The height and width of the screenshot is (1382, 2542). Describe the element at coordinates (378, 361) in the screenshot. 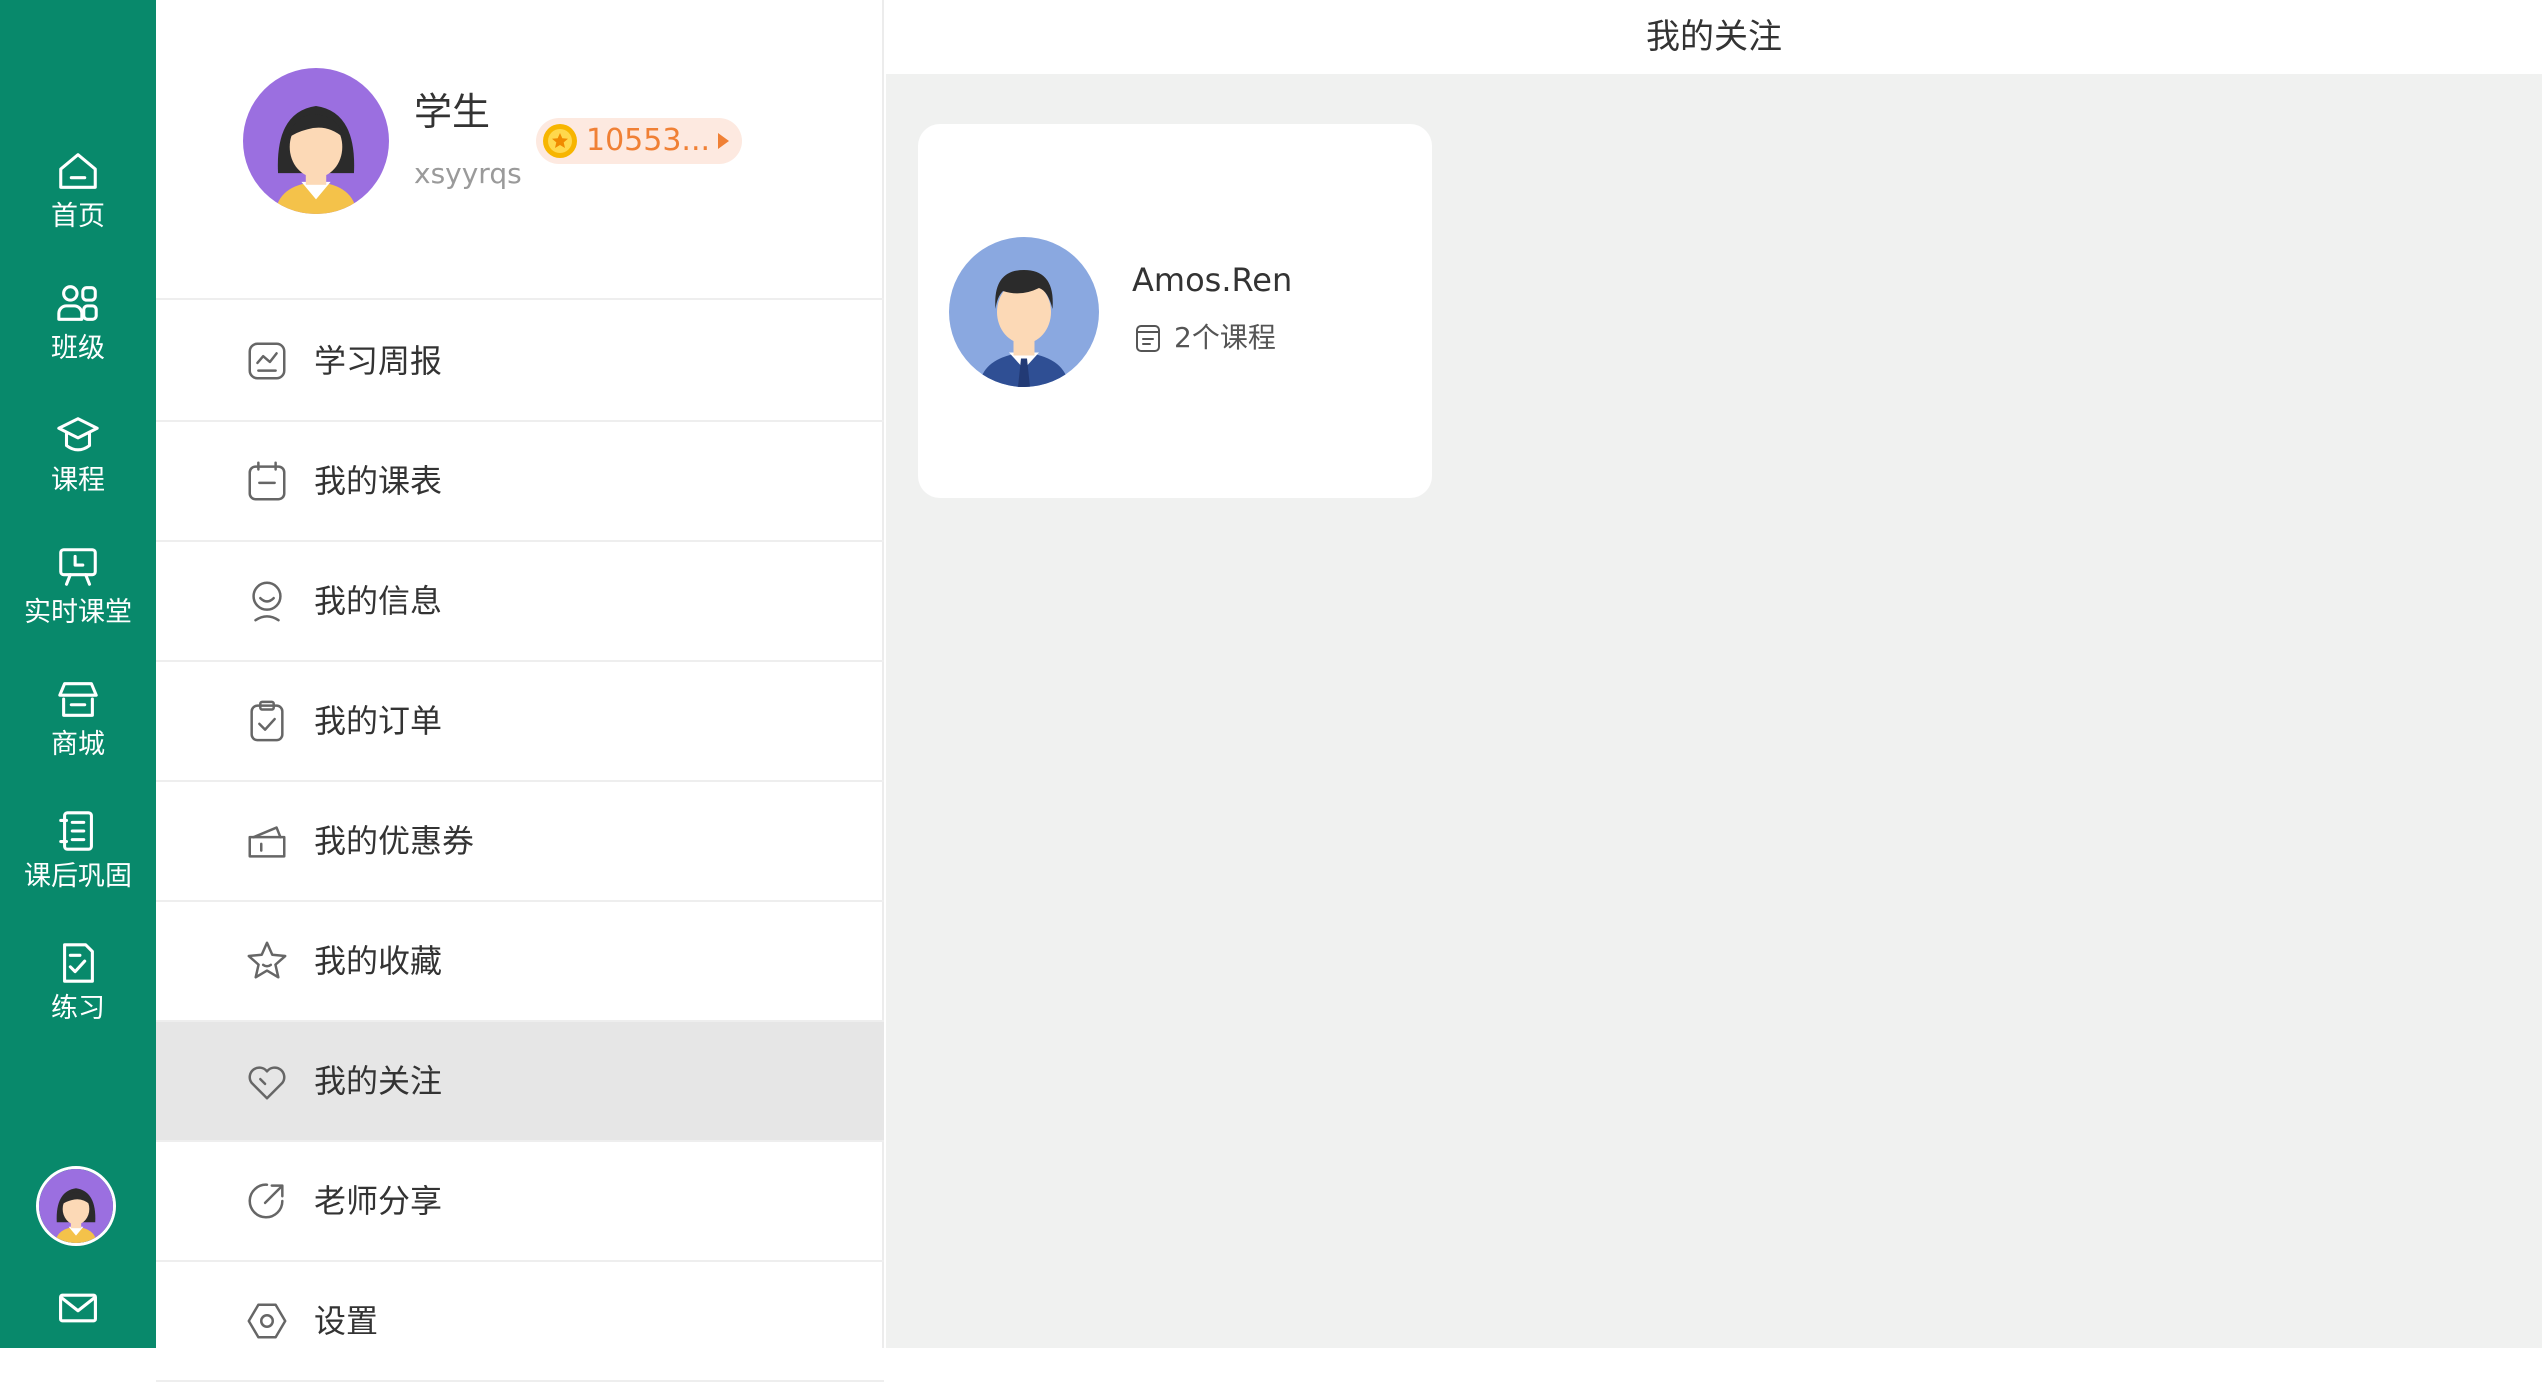

I see `menu-label: 学习周报` at that location.